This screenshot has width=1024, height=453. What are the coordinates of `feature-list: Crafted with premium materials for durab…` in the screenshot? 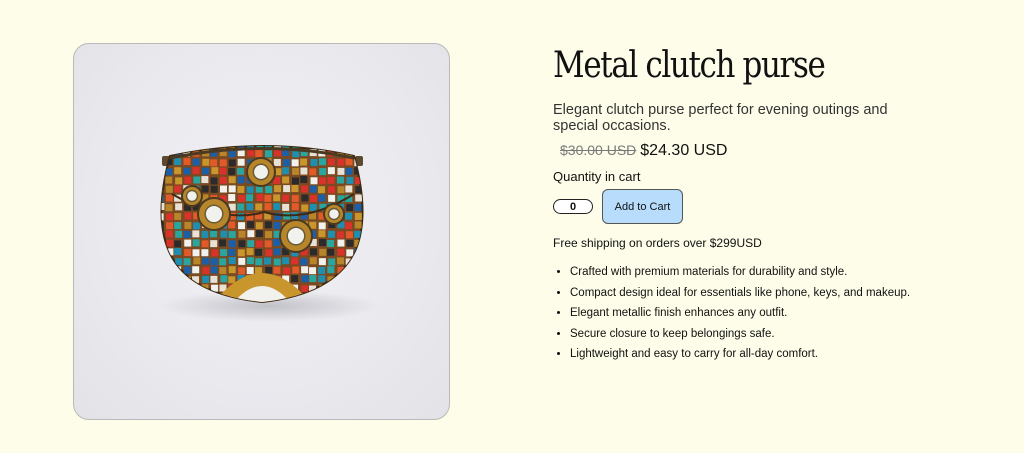 It's located at (763, 313).